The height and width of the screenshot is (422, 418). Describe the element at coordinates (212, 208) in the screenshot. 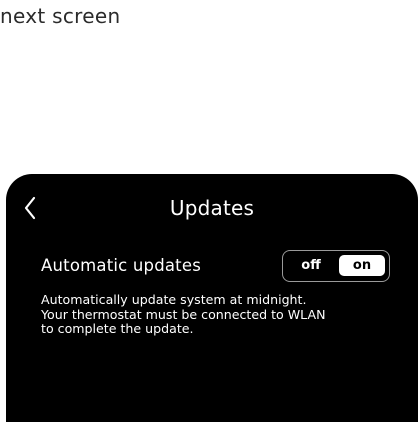

I see `page-title: Updates` at that location.